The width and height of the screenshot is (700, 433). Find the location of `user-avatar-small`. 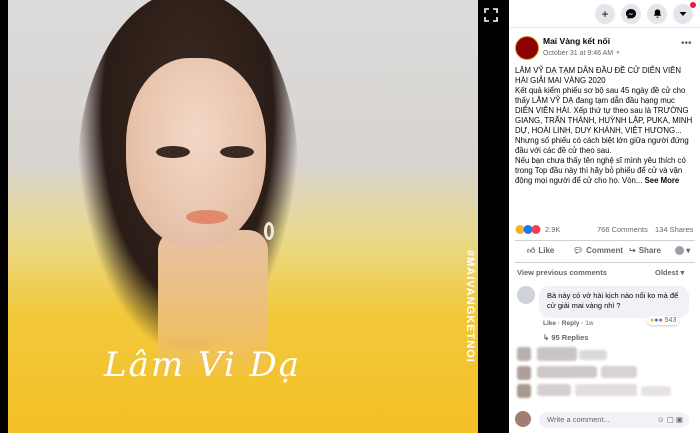

user-avatar-small is located at coordinates (679, 251).